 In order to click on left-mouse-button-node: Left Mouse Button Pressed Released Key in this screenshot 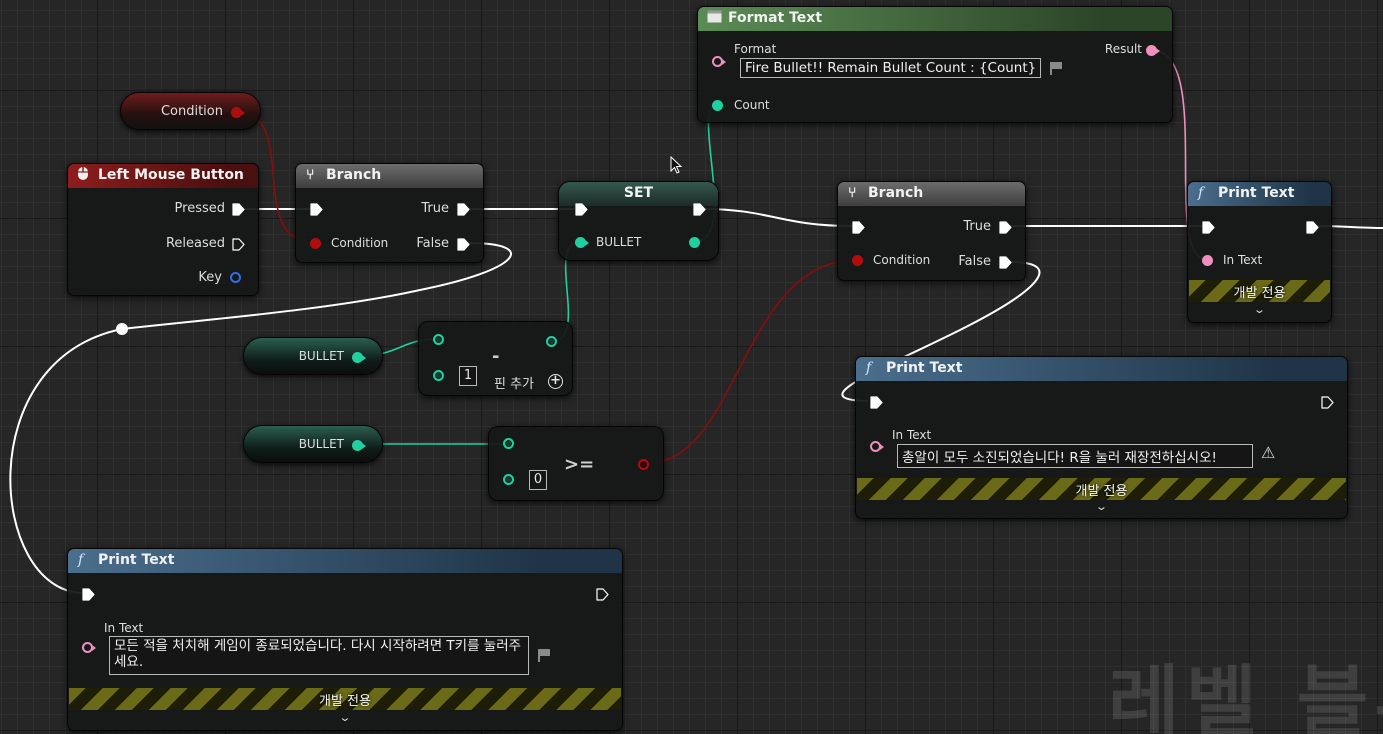, I will do `click(163, 229)`.